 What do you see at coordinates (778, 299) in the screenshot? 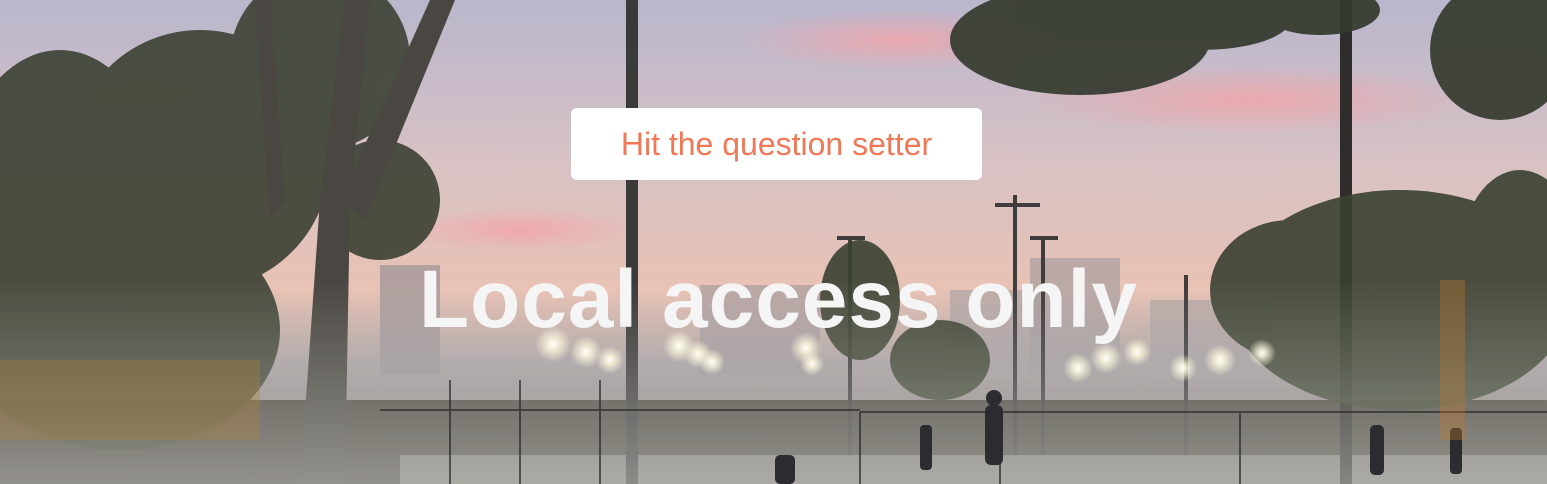
I see `page-headline: Local access only` at bounding box center [778, 299].